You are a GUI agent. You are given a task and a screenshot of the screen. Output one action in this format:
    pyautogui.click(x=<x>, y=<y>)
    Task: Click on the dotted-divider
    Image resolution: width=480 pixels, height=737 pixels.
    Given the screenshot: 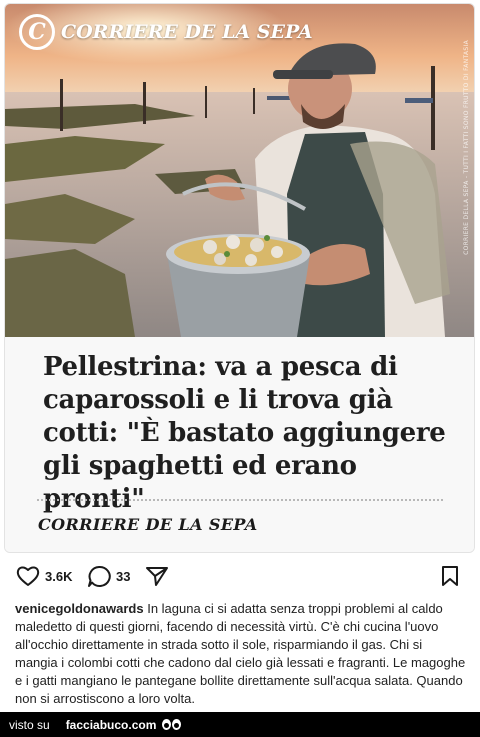 What is the action you would take?
    pyautogui.click(x=240, y=500)
    